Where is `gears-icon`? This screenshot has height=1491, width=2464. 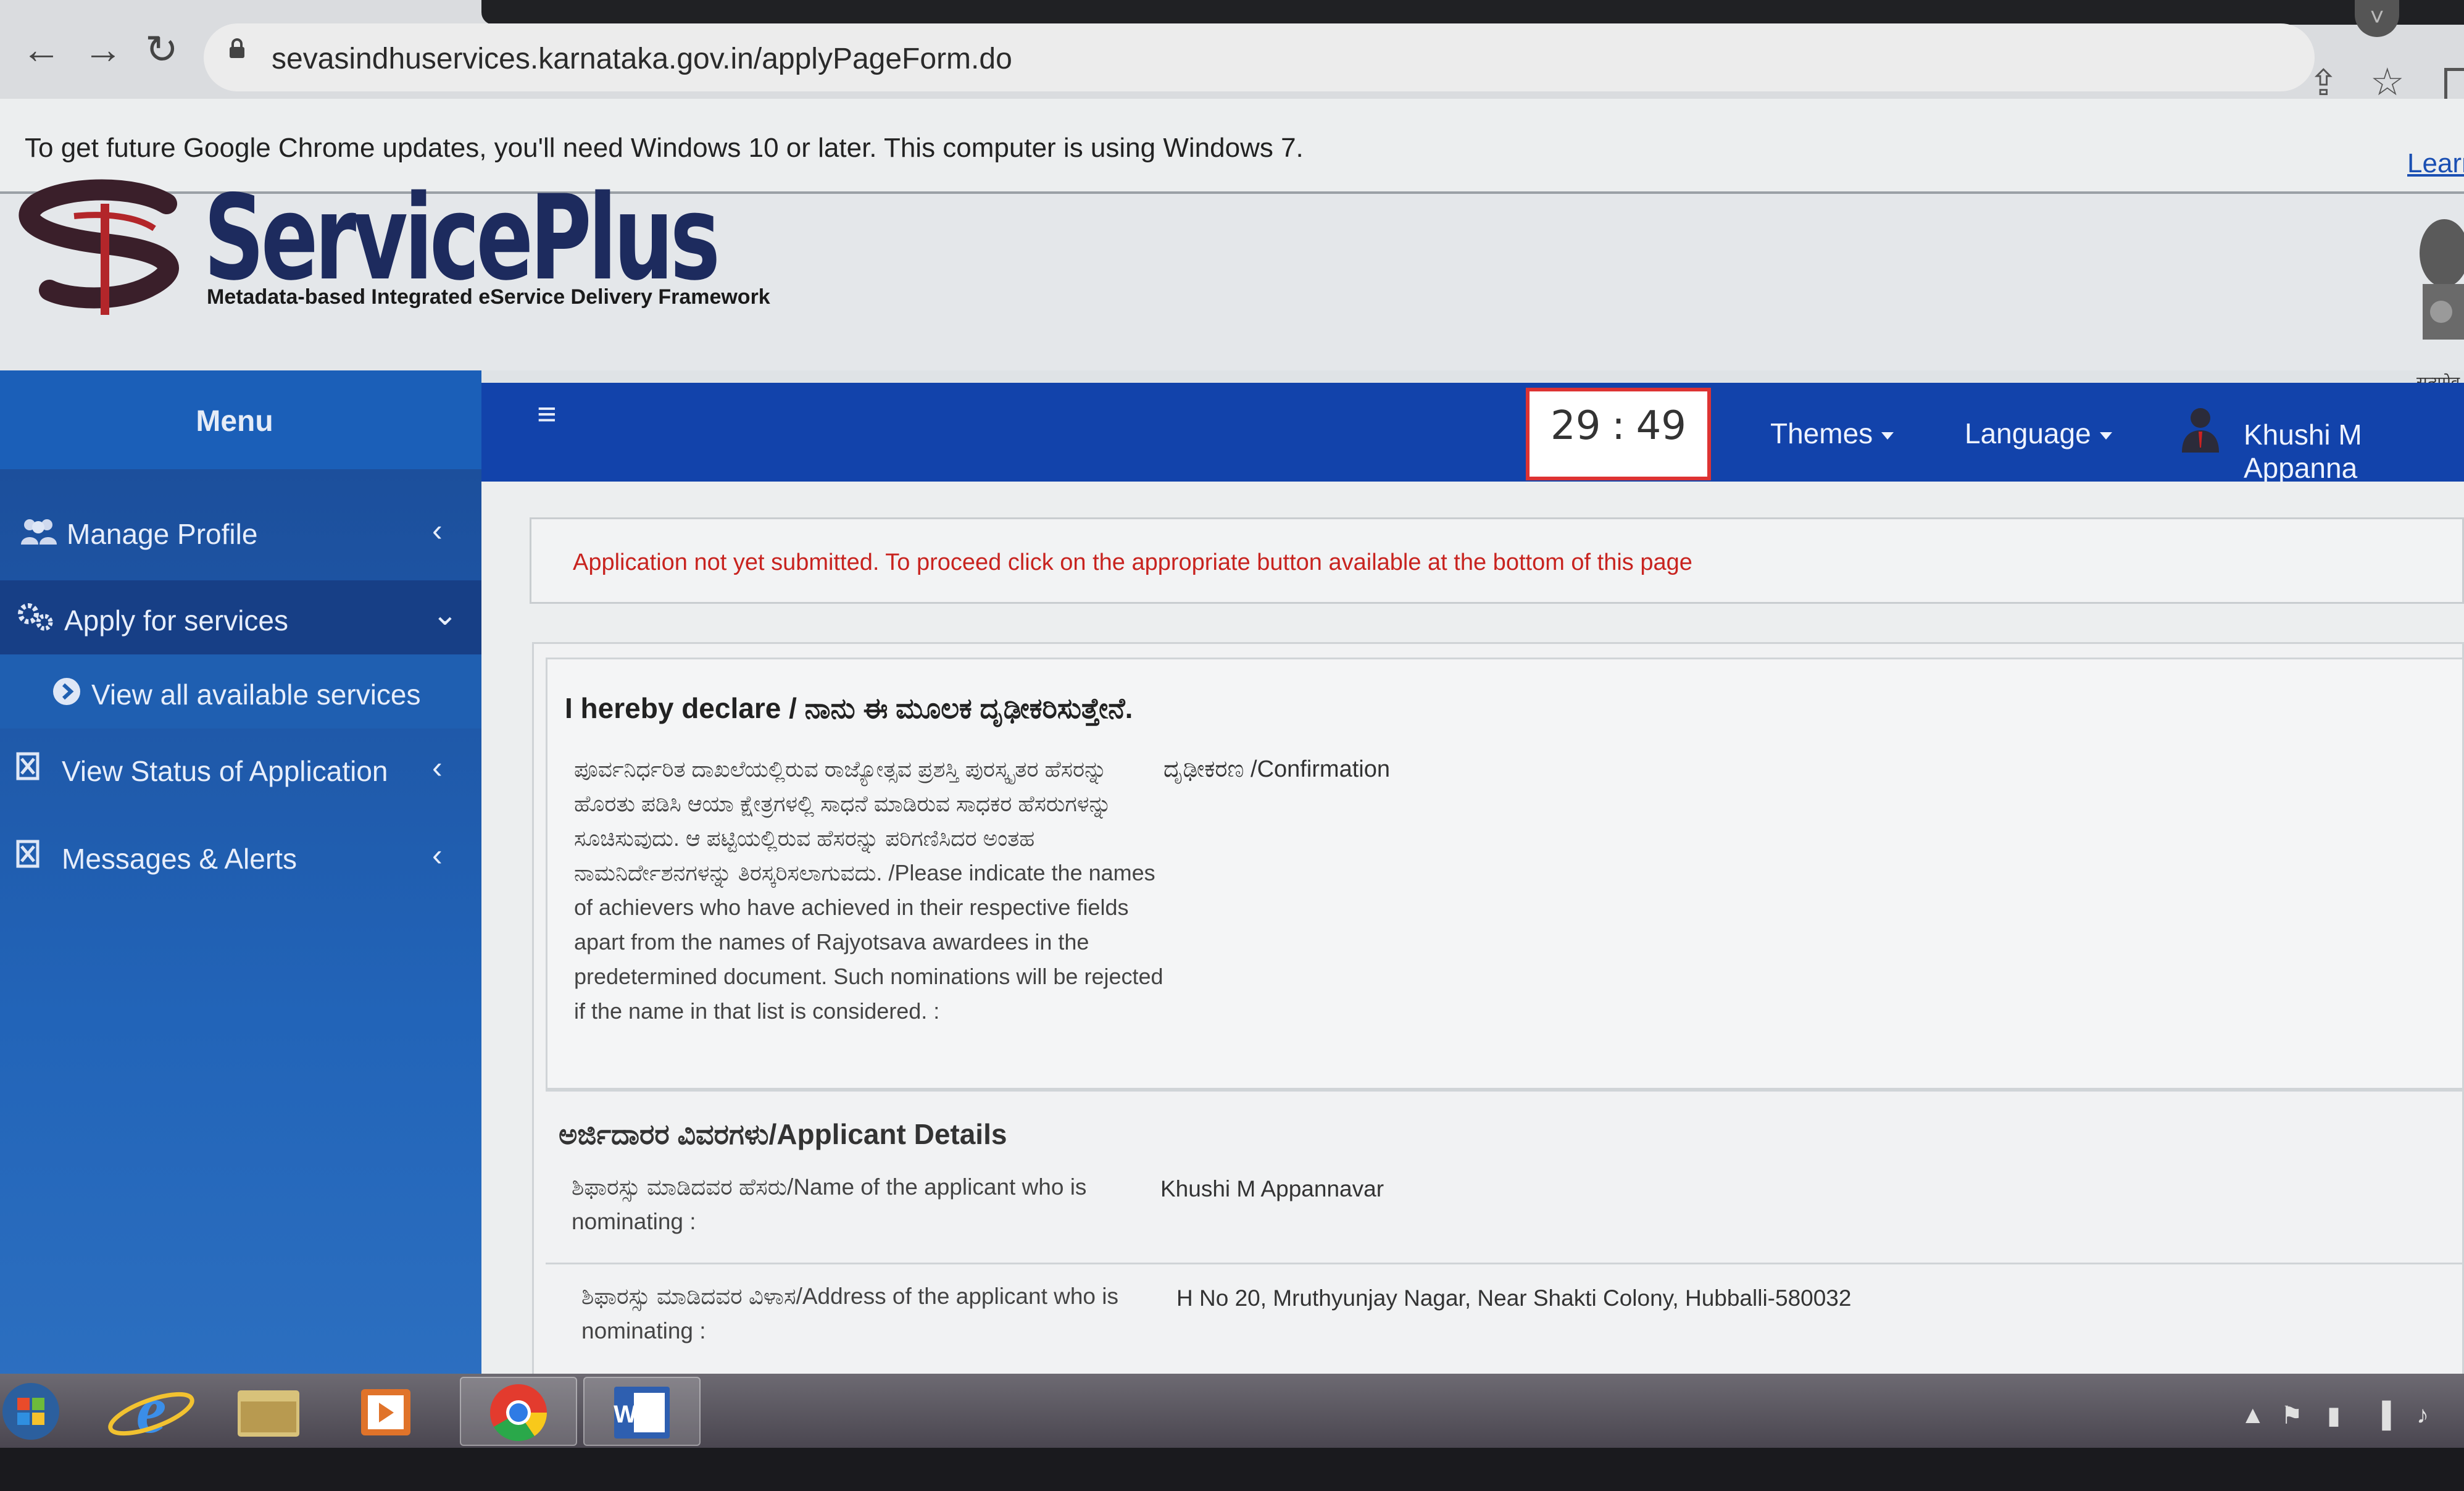 gears-icon is located at coordinates (35, 617).